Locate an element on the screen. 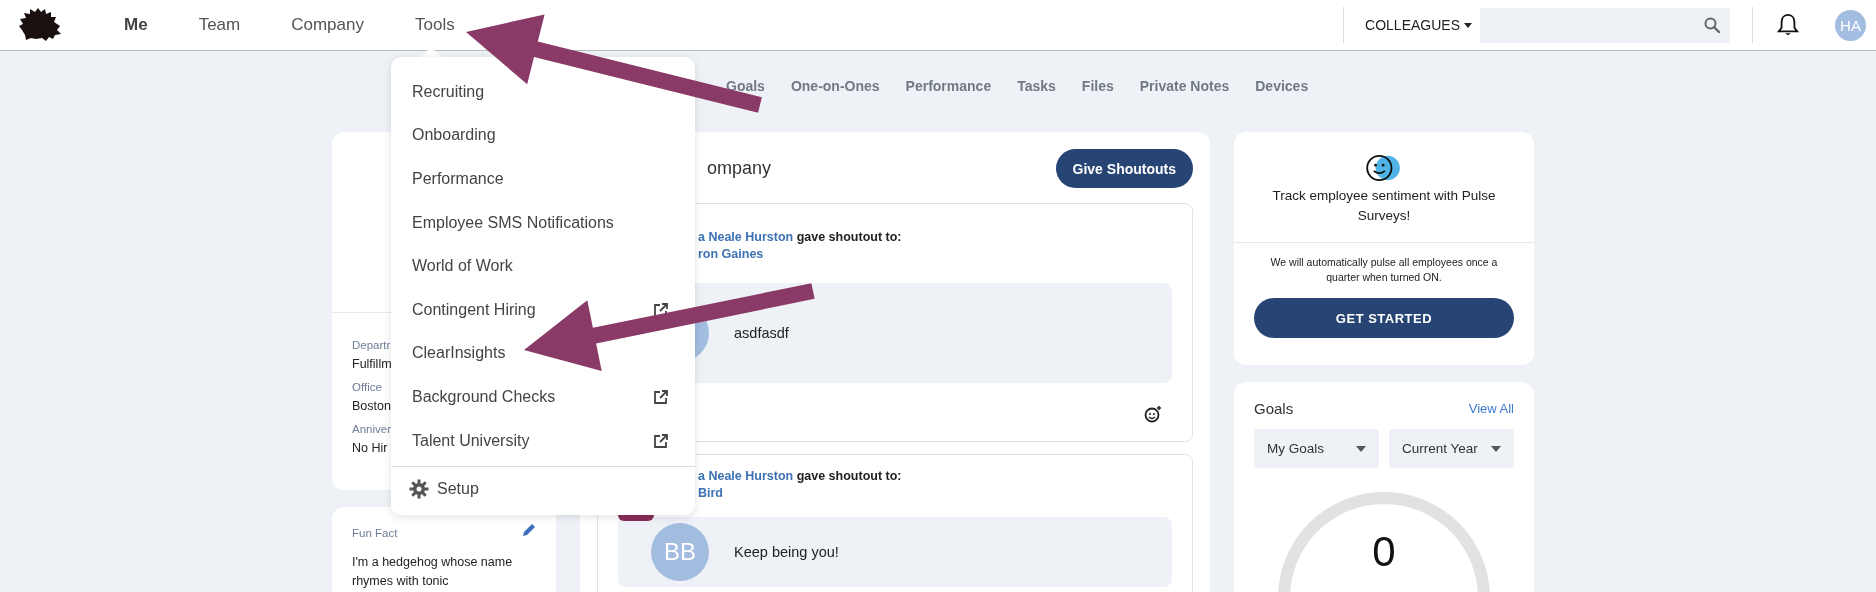  fun-fact-text: I'm a hedgehog whose name rhymes with tonic is located at coordinates (433, 572).